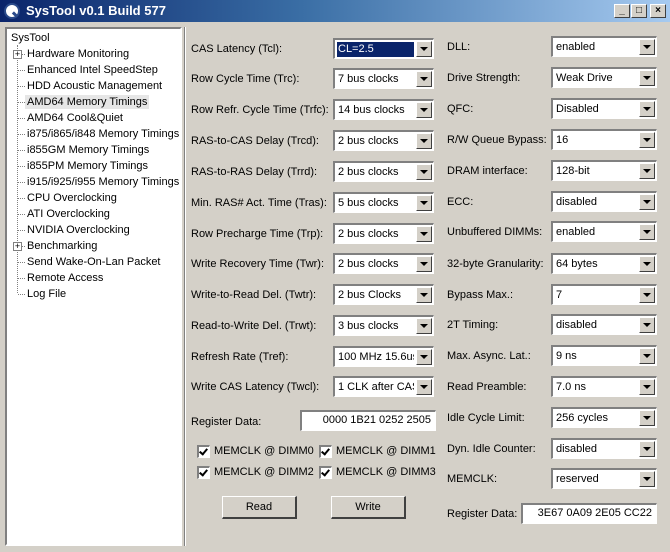  What do you see at coordinates (103, 182) in the screenshot?
I see `tree-item: i915/i925/i955 Memory Timings` at bounding box center [103, 182].